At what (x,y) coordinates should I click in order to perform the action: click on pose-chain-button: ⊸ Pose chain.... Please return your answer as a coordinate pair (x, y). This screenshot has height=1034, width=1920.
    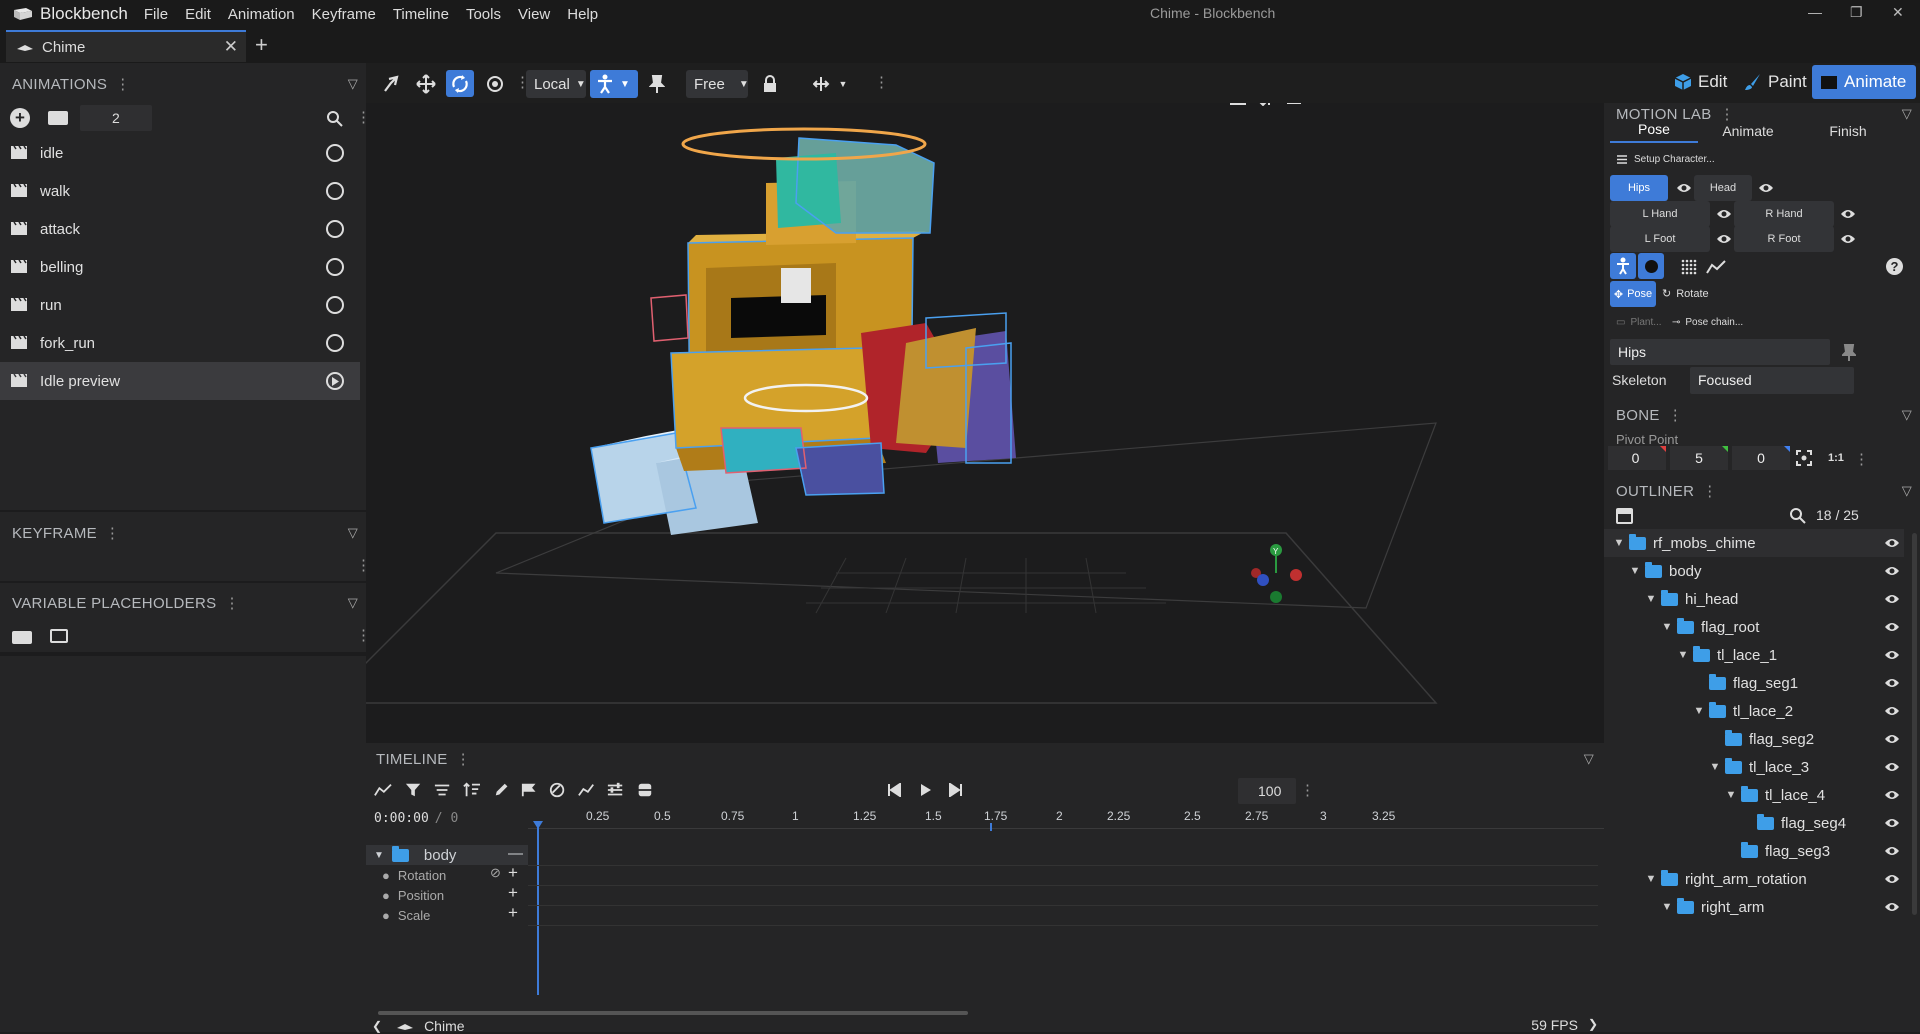
    Looking at the image, I should click on (1707, 322).